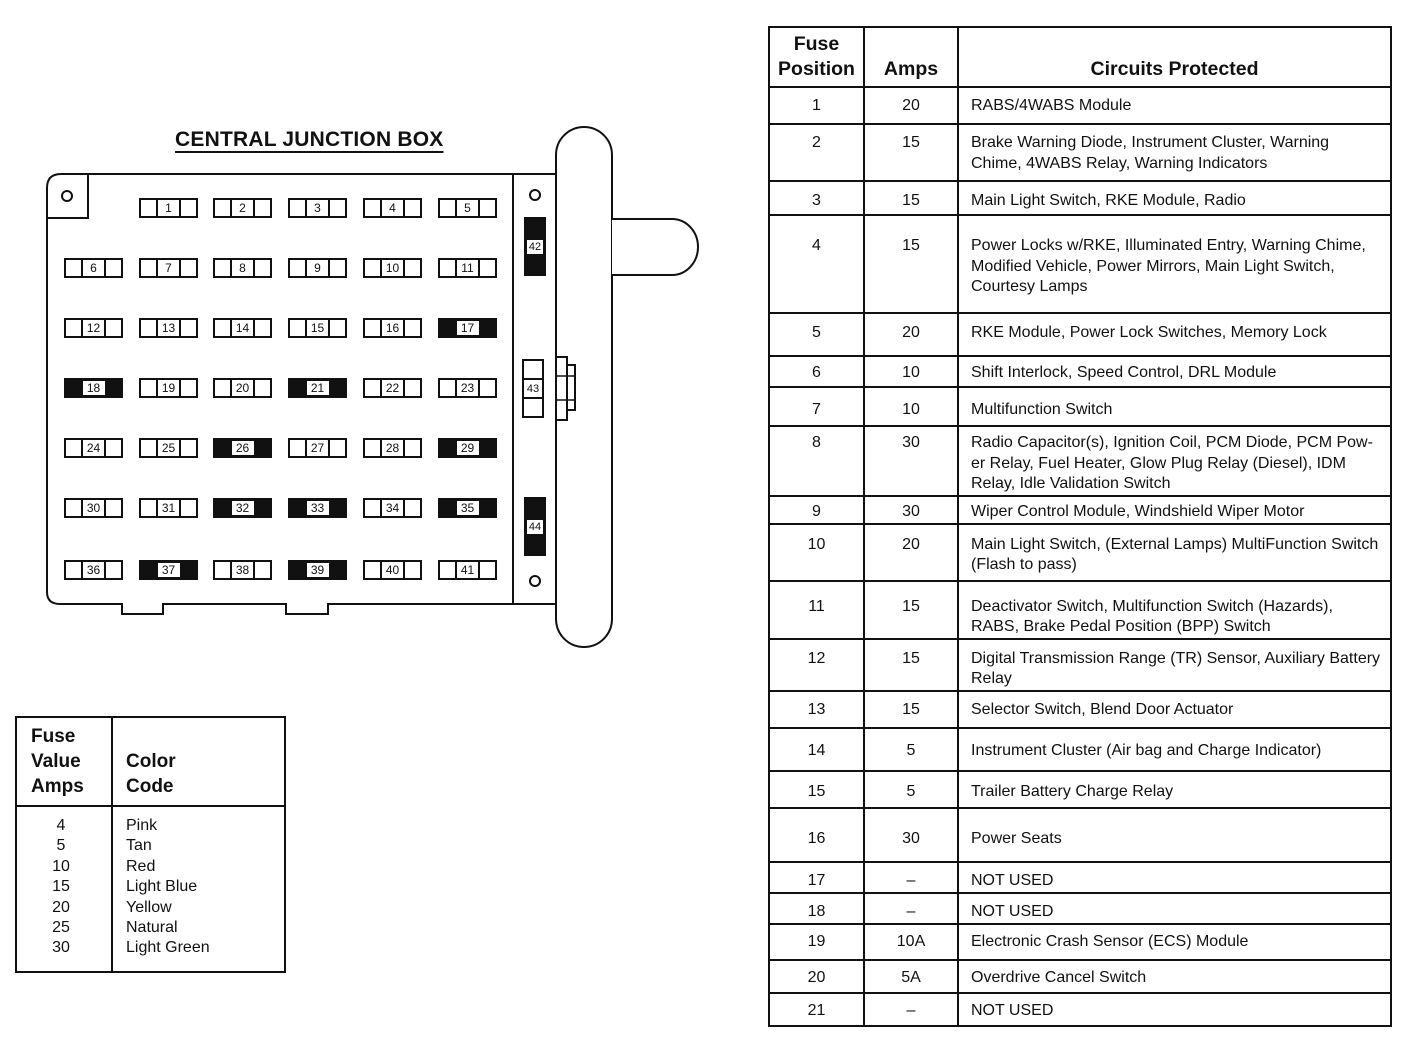 Image resolution: width=1406 pixels, height=1040 pixels. What do you see at coordinates (1174, 789) in the screenshot?
I see `circuits-protected: Trailer Battery Charge Relay` at bounding box center [1174, 789].